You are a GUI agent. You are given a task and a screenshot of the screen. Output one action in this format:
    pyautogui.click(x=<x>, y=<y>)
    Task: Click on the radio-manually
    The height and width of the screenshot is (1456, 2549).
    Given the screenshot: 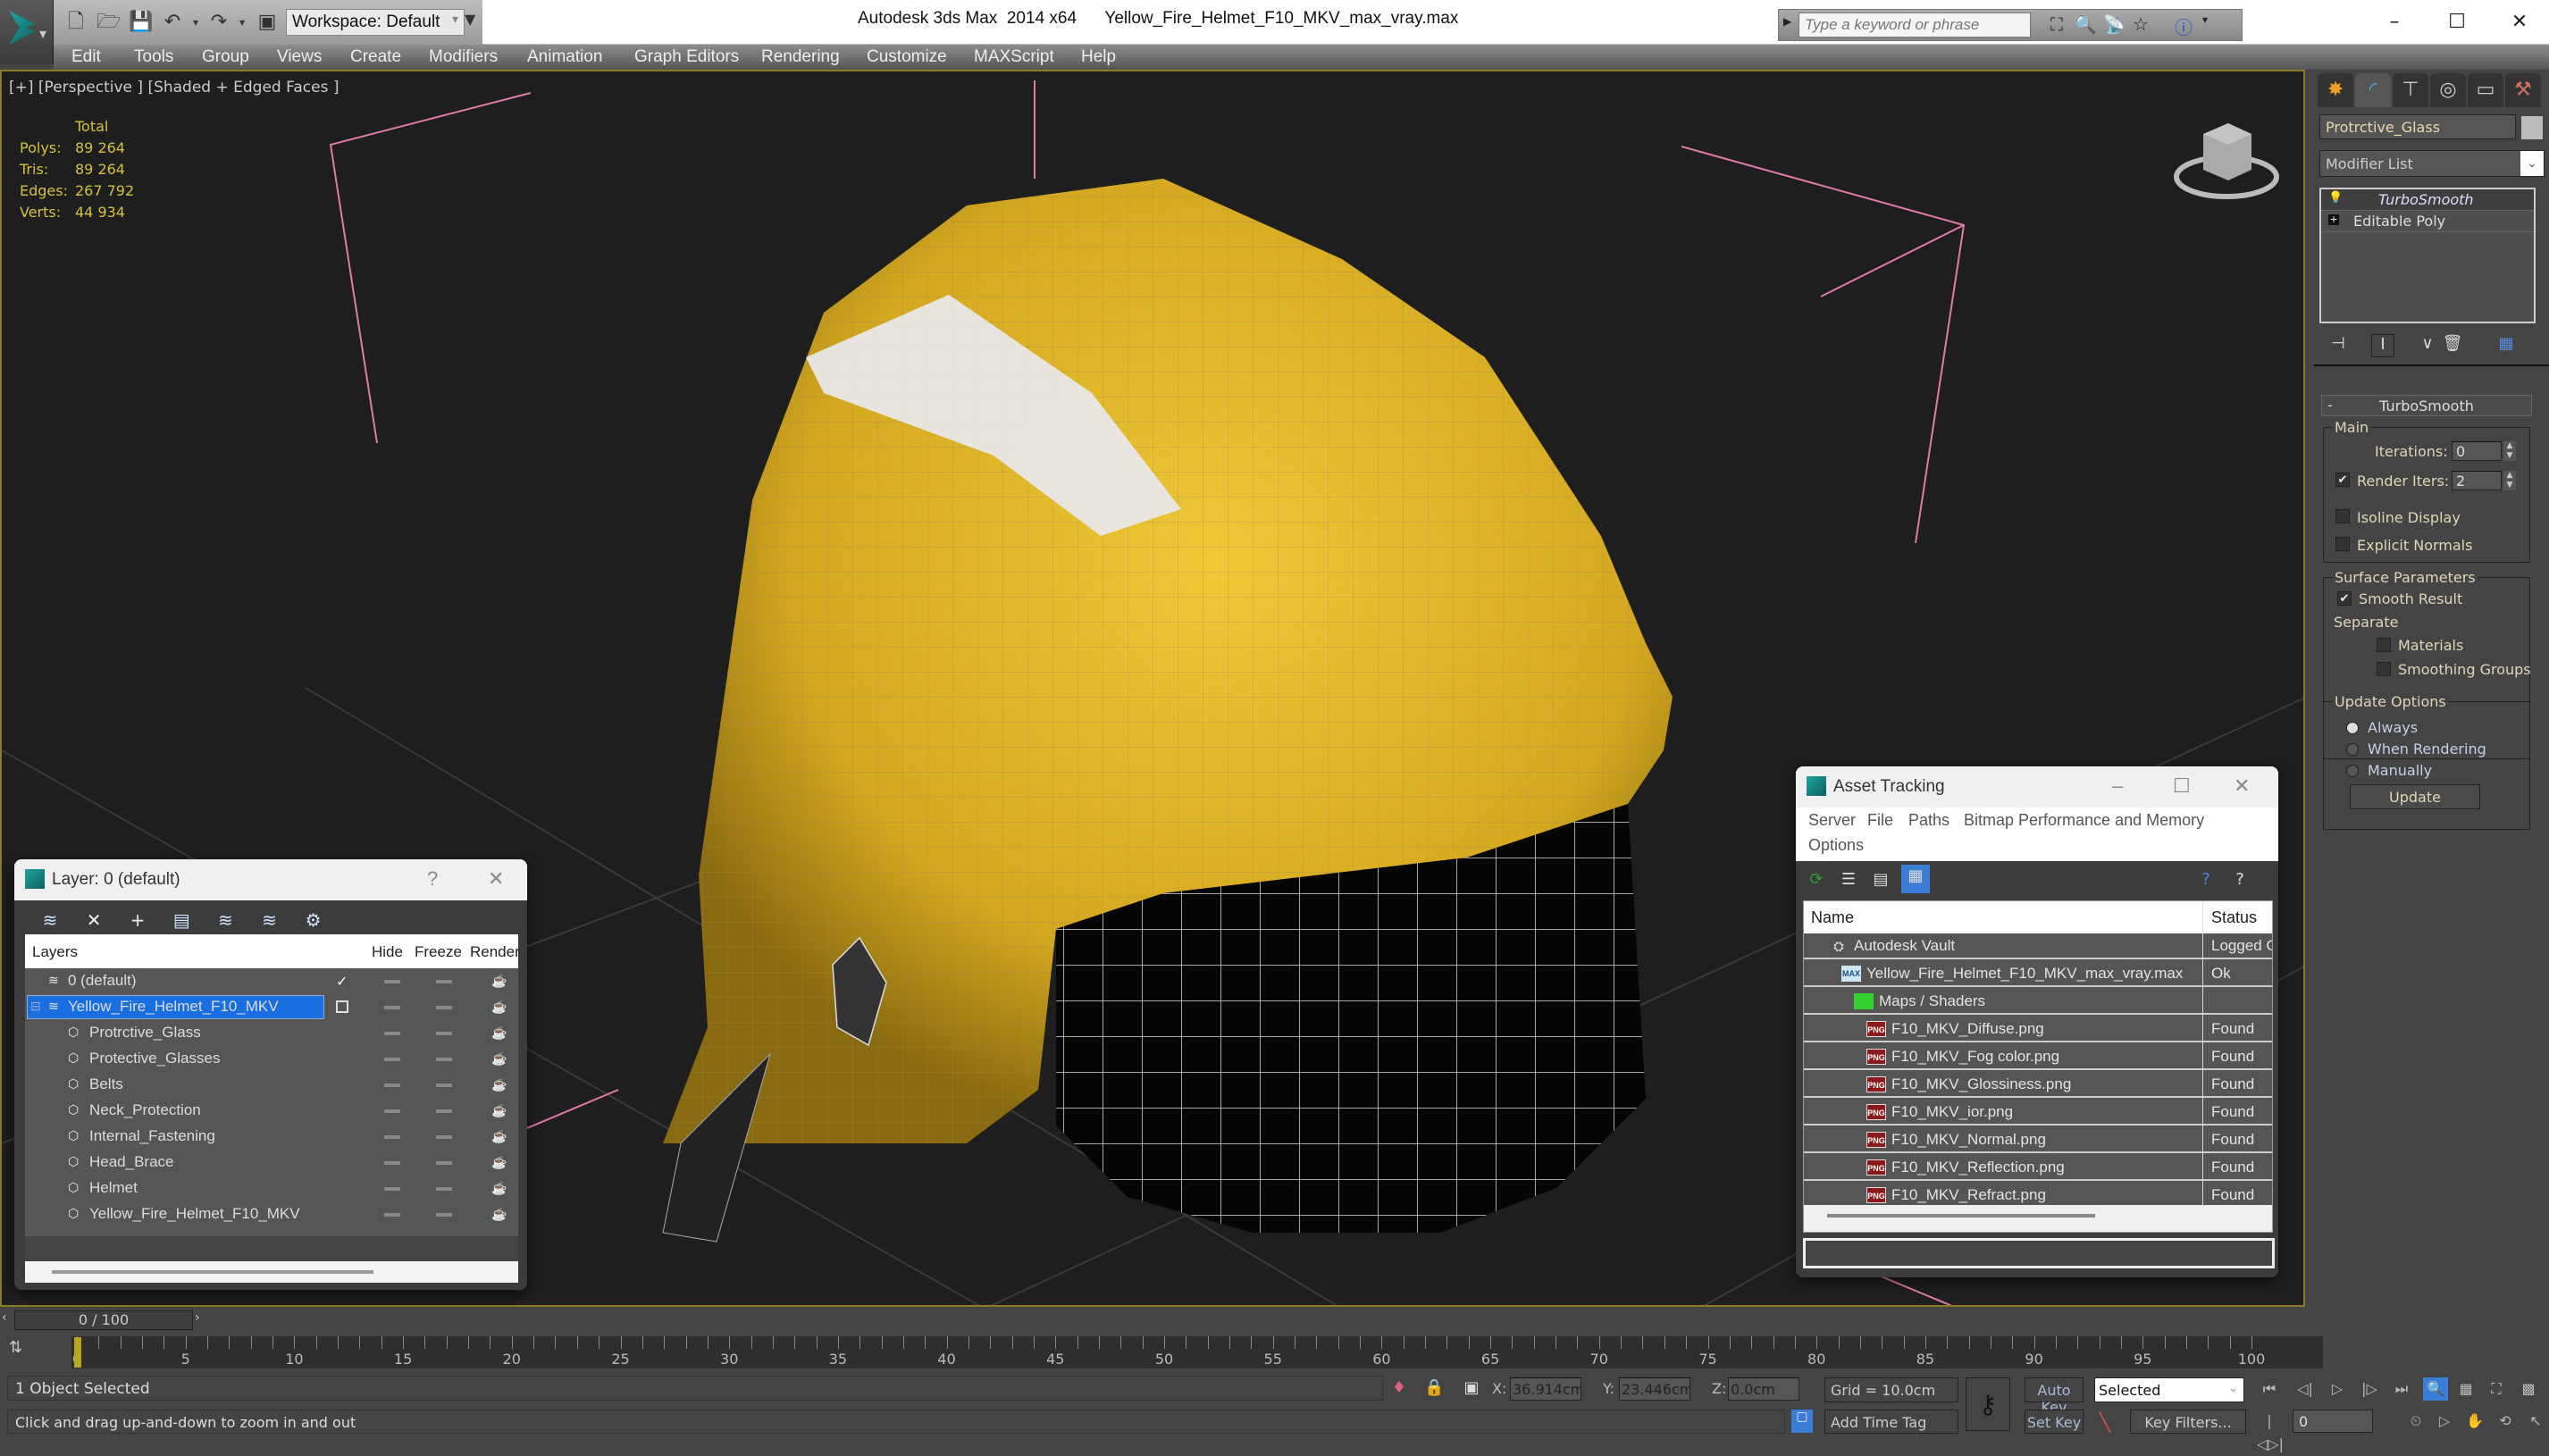 What is the action you would take?
    pyautogui.click(x=2352, y=771)
    